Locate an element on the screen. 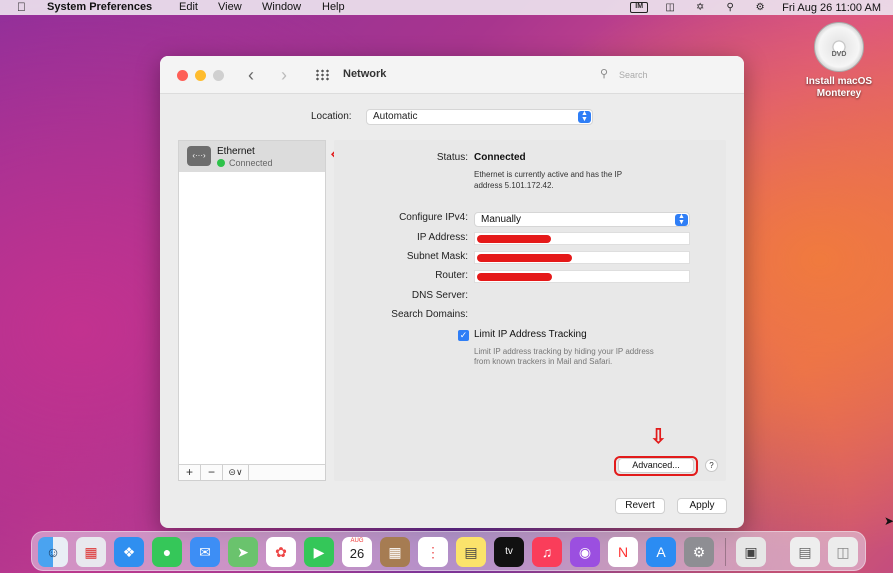  ip-address-label: IP Address: is located at coordinates (442, 237).